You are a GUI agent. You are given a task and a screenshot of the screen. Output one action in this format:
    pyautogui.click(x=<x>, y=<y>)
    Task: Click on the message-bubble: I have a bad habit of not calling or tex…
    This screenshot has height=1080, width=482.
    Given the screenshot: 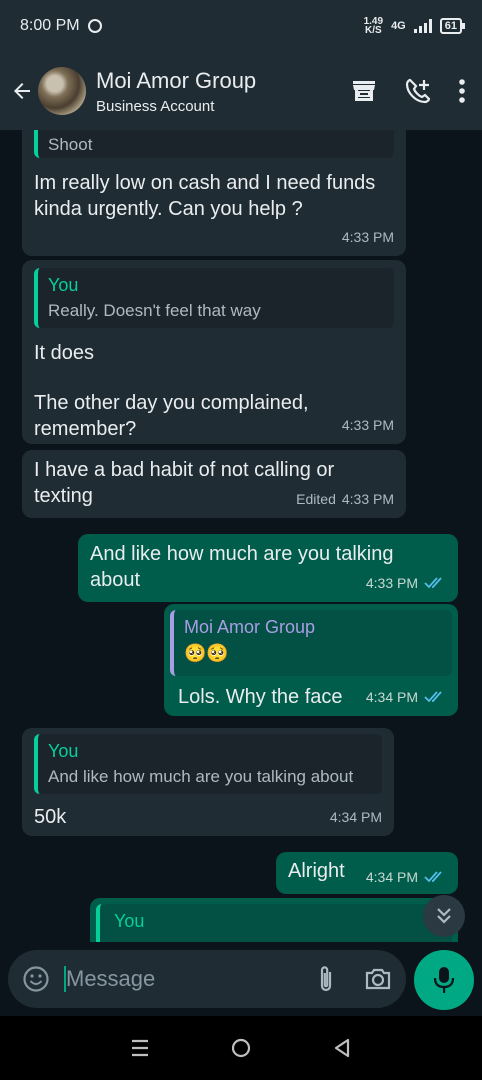 What is the action you would take?
    pyautogui.click(x=214, y=484)
    